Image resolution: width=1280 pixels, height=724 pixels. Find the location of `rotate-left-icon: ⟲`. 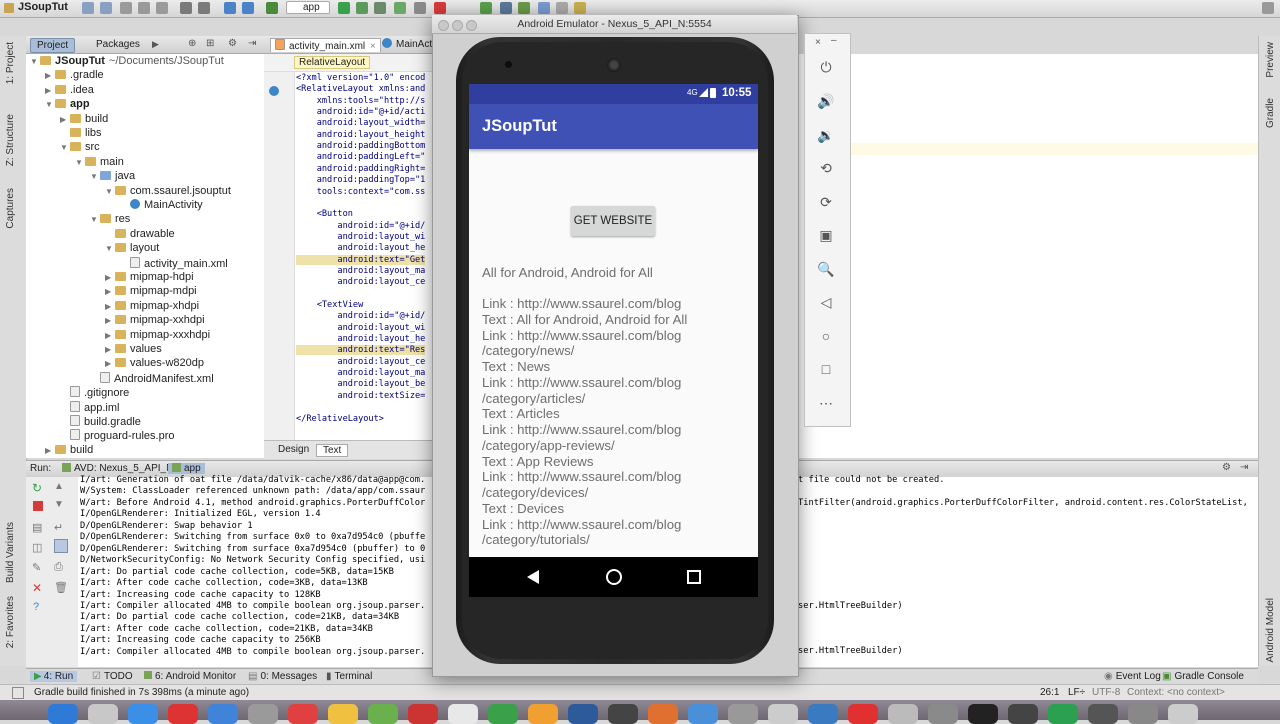

rotate-left-icon: ⟲ is located at coordinates (826, 168).